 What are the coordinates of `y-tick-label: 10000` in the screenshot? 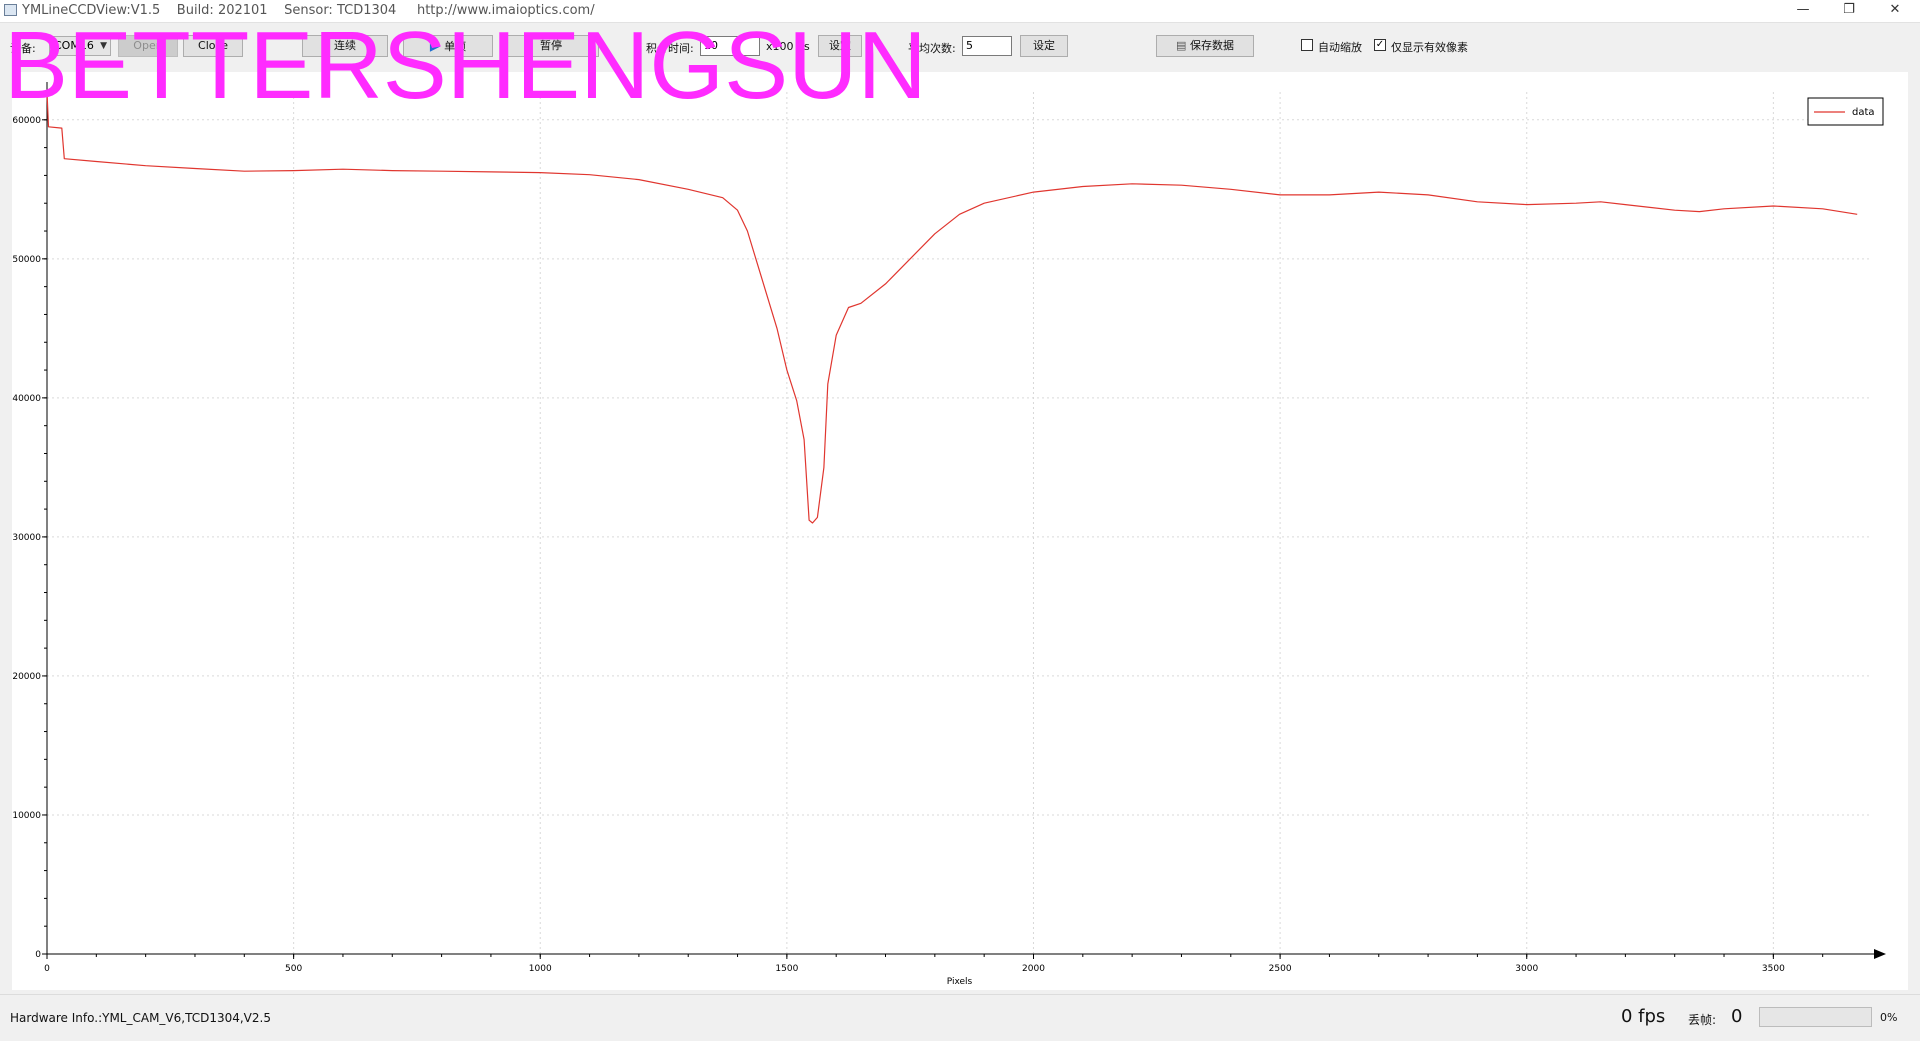 It's located at (26, 816).